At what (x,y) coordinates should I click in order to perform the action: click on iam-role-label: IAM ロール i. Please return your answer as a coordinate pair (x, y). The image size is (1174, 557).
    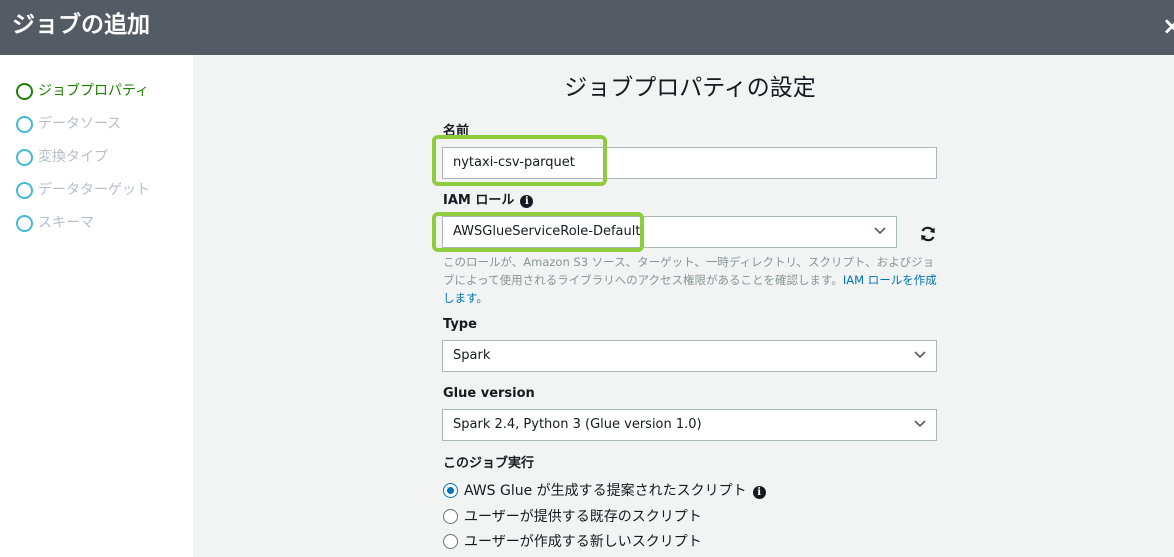
    Looking at the image, I should click on (488, 201).